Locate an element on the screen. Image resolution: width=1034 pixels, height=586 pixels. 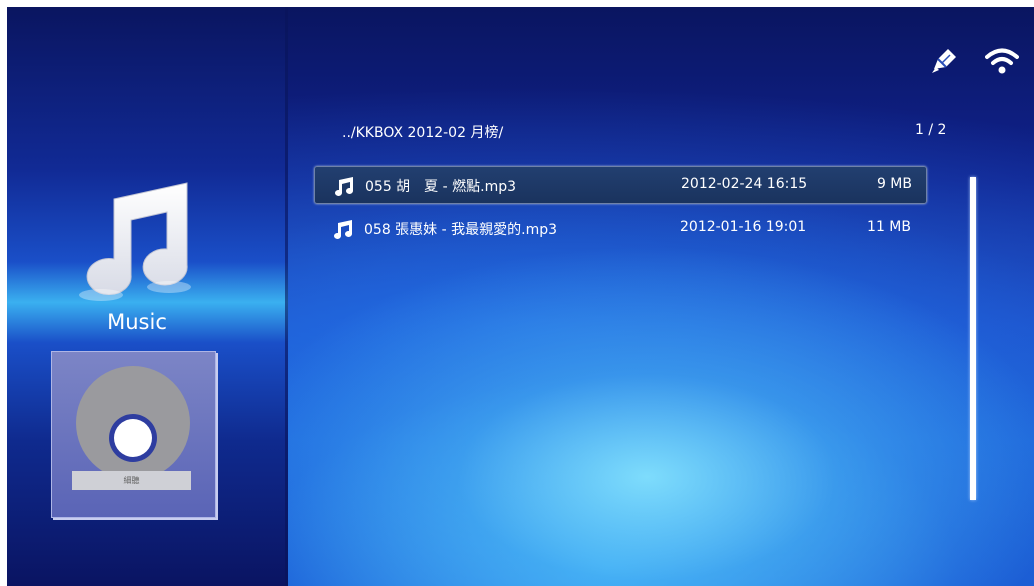
file-row: 055 胡 夏 - 燃點.mp3 2012-02-24 16:15 9 MB is located at coordinates (620, 185).